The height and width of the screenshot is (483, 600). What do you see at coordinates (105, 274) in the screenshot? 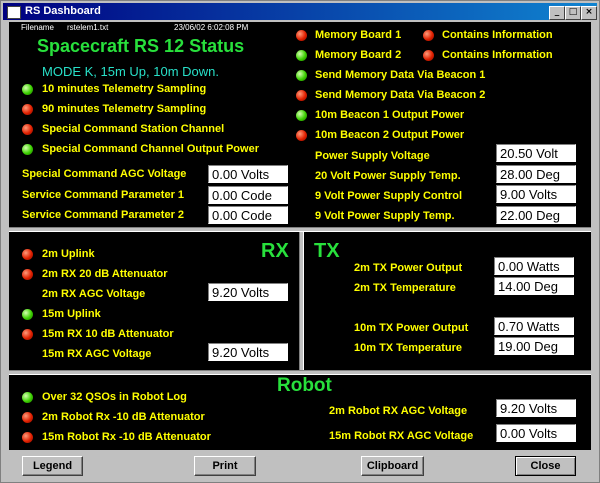
I see `rx-status-label: 2m RX 20 dB Attenuator` at bounding box center [105, 274].